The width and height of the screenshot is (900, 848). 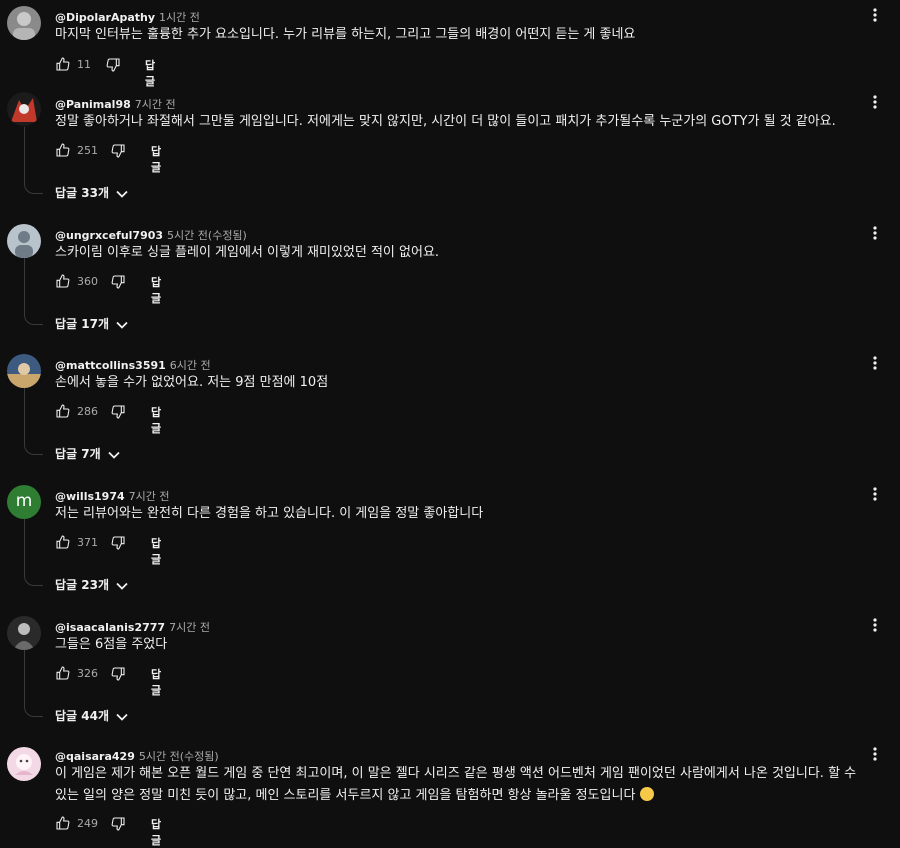 What do you see at coordinates (95, 756) in the screenshot?
I see `comment-author: @qaisara429` at bounding box center [95, 756].